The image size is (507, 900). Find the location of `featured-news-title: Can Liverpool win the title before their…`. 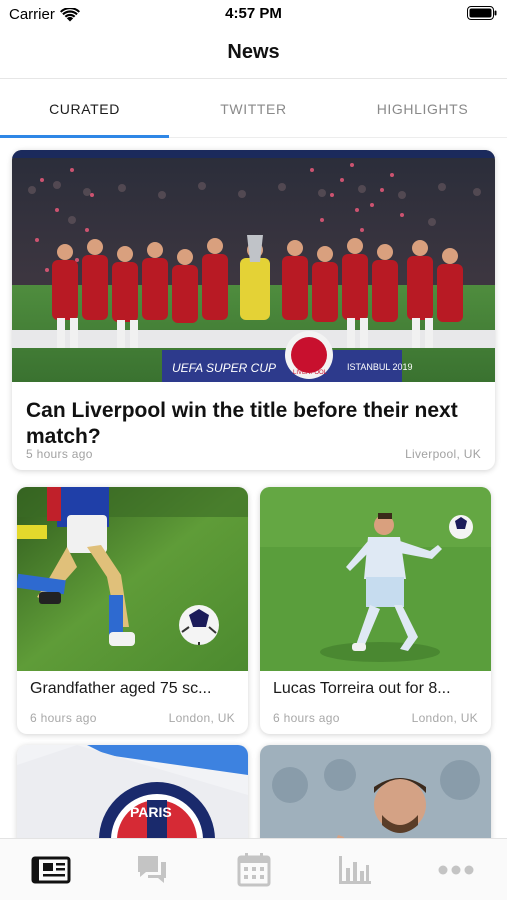

featured-news-title: Can Liverpool win the title before their… is located at coordinates (242, 423).